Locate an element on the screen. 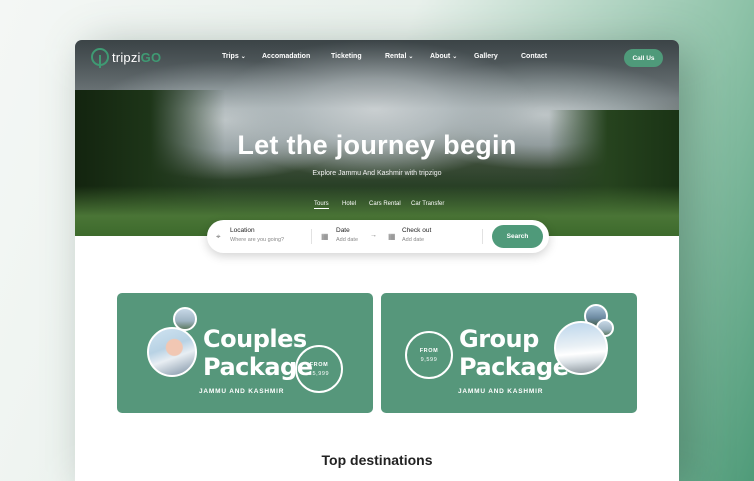 Image resolution: width=754 pixels, height=481 pixels. nav-item-rental: Rental ⌄ is located at coordinates (399, 56).